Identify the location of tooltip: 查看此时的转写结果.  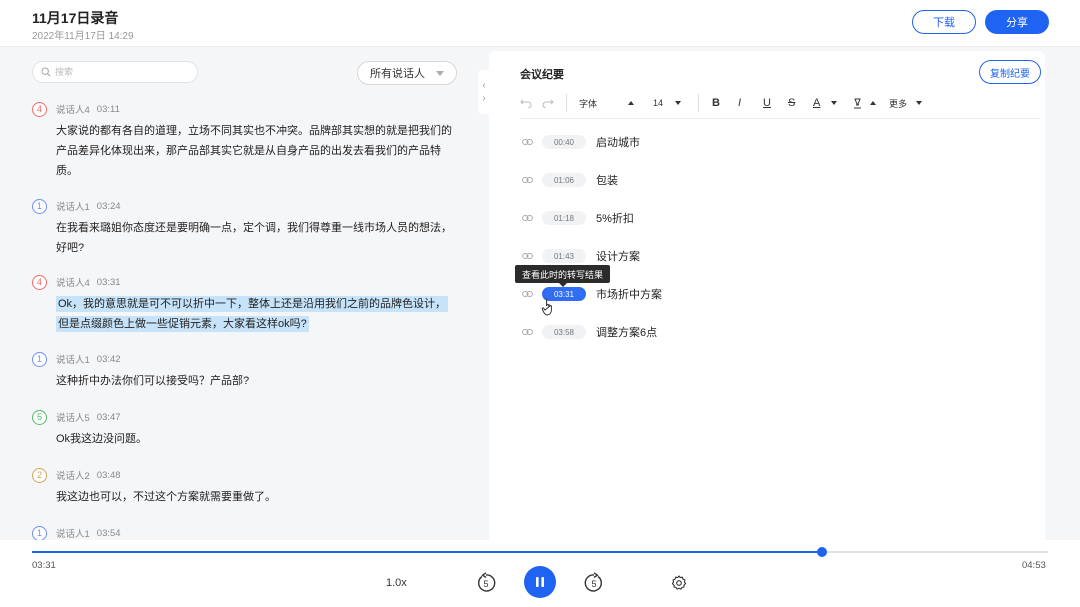
(563, 276).